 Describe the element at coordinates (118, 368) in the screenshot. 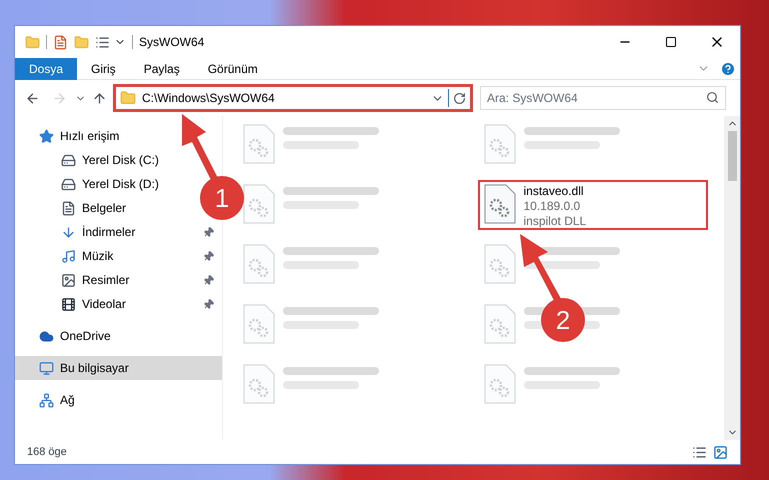

I see `sidebar-item: Bu bilgisayar` at that location.